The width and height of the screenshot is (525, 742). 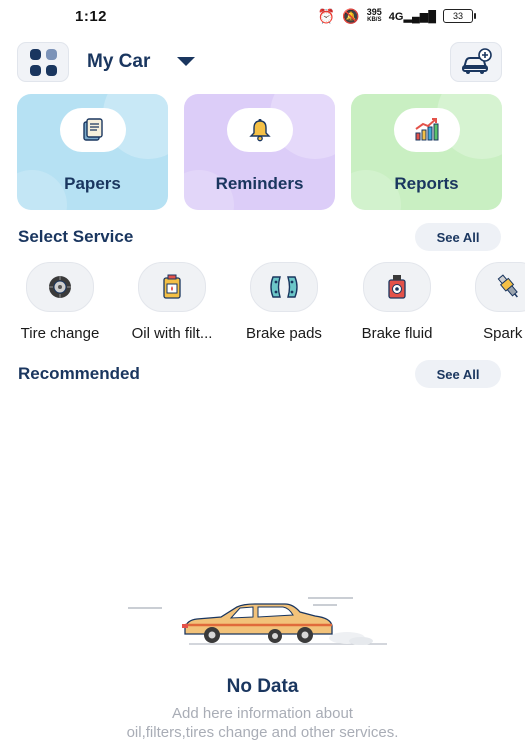 What do you see at coordinates (79, 373) in the screenshot?
I see `recommended-title: Recommended` at bounding box center [79, 373].